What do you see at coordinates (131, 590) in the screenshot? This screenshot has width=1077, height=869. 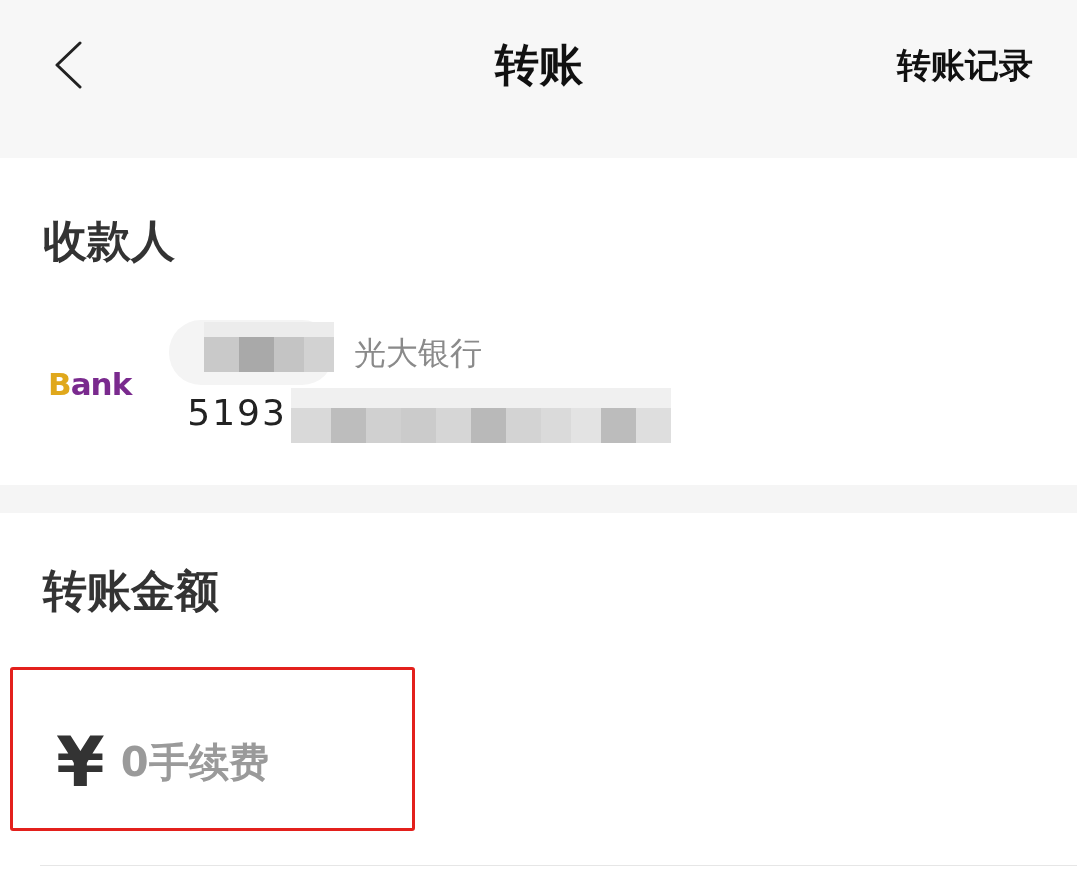 I see `amount-heading: 转账金额` at bounding box center [131, 590].